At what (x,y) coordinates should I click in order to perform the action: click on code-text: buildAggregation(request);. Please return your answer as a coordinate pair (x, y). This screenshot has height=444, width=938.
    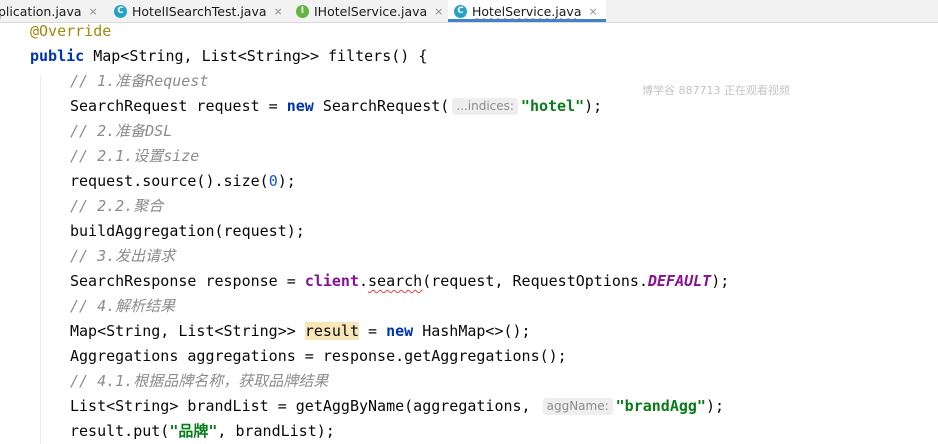
    Looking at the image, I should click on (187, 231).